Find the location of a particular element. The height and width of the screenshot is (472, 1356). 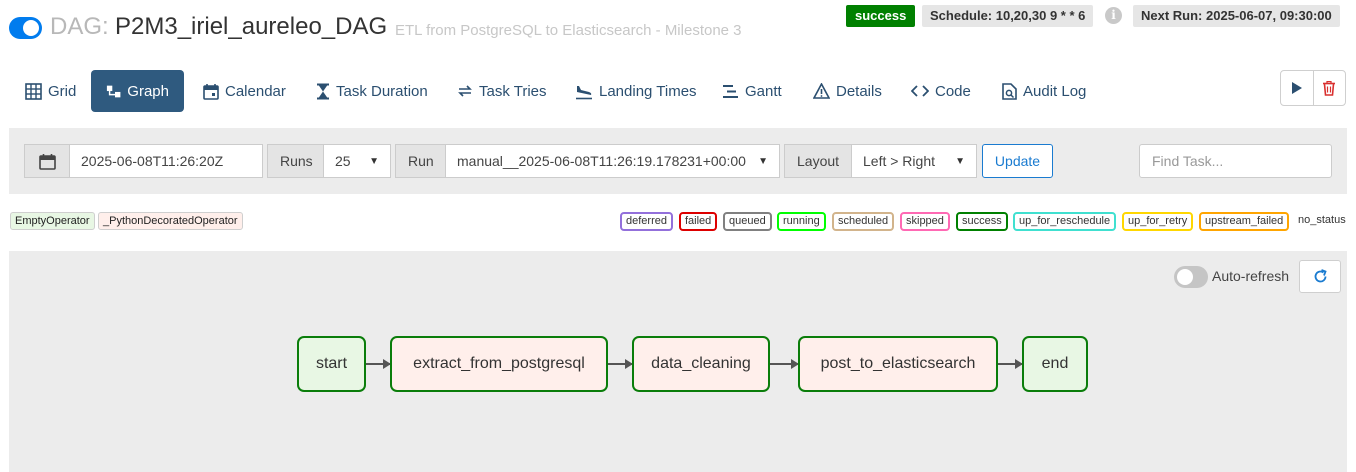

gantt-icon is located at coordinates (730, 91).